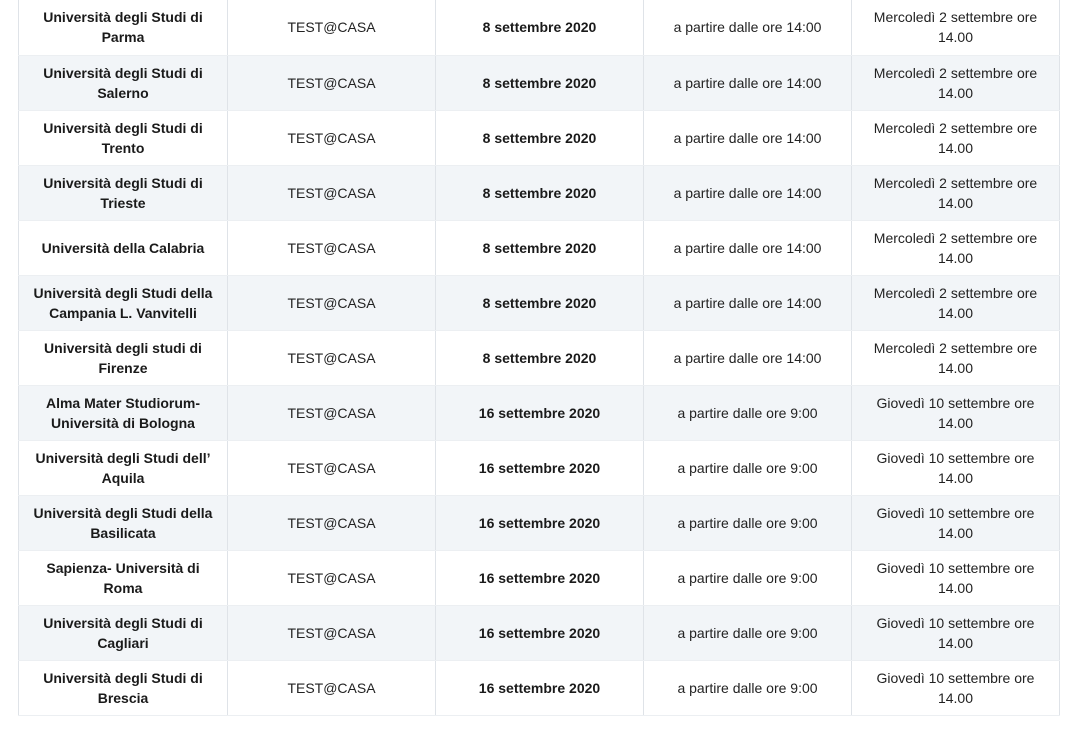 This screenshot has height=732, width=1080. Describe the element at coordinates (123, 633) in the screenshot. I see `university-cell: Università degli Studi di Cagliari` at that location.